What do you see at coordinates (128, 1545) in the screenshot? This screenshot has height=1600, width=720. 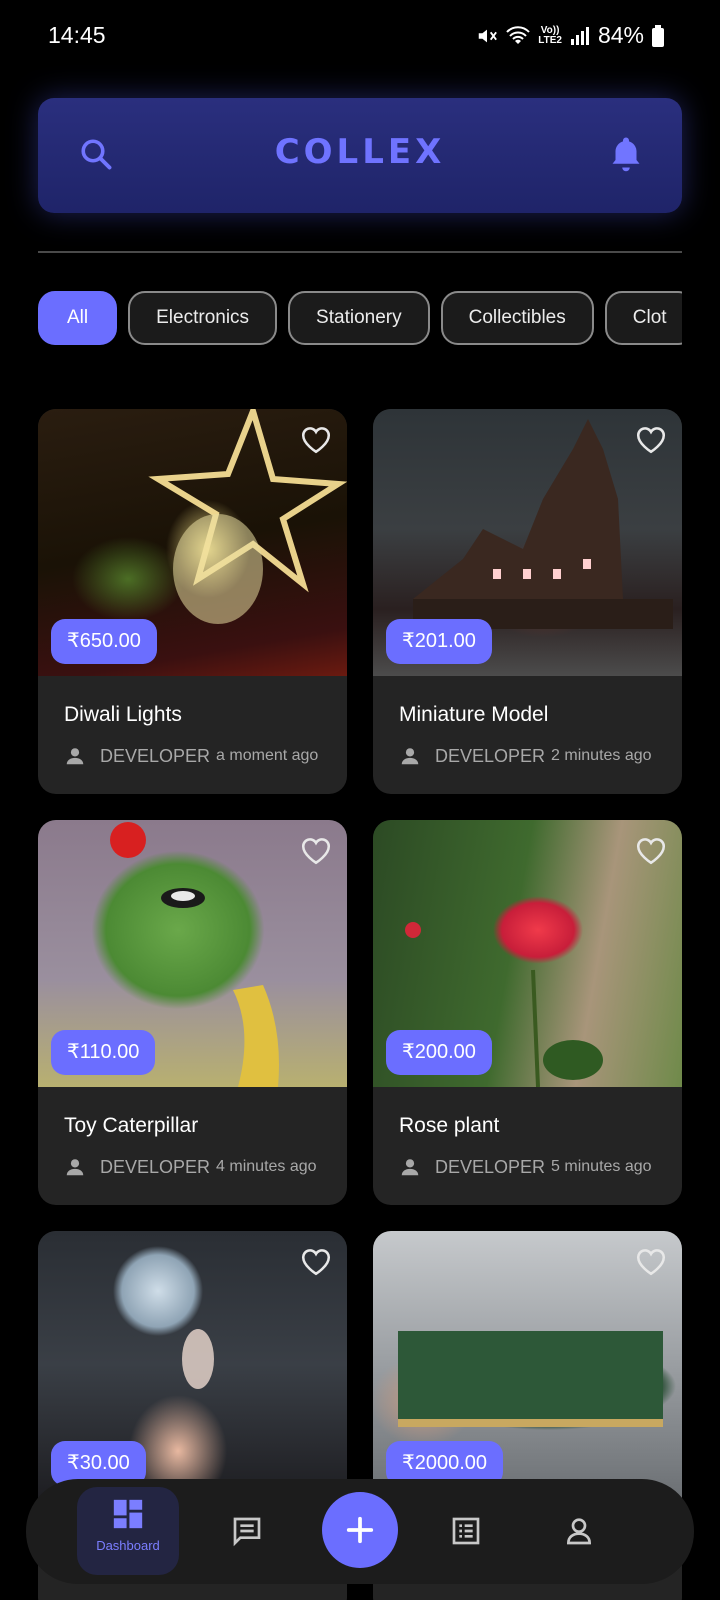 I see `nav-dashboard-label: Dashboard` at bounding box center [128, 1545].